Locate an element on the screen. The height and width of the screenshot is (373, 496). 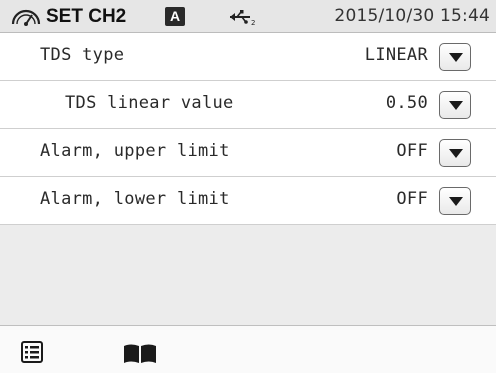
datetime-display: 2015/10/30 15:44 is located at coordinates (412, 16).